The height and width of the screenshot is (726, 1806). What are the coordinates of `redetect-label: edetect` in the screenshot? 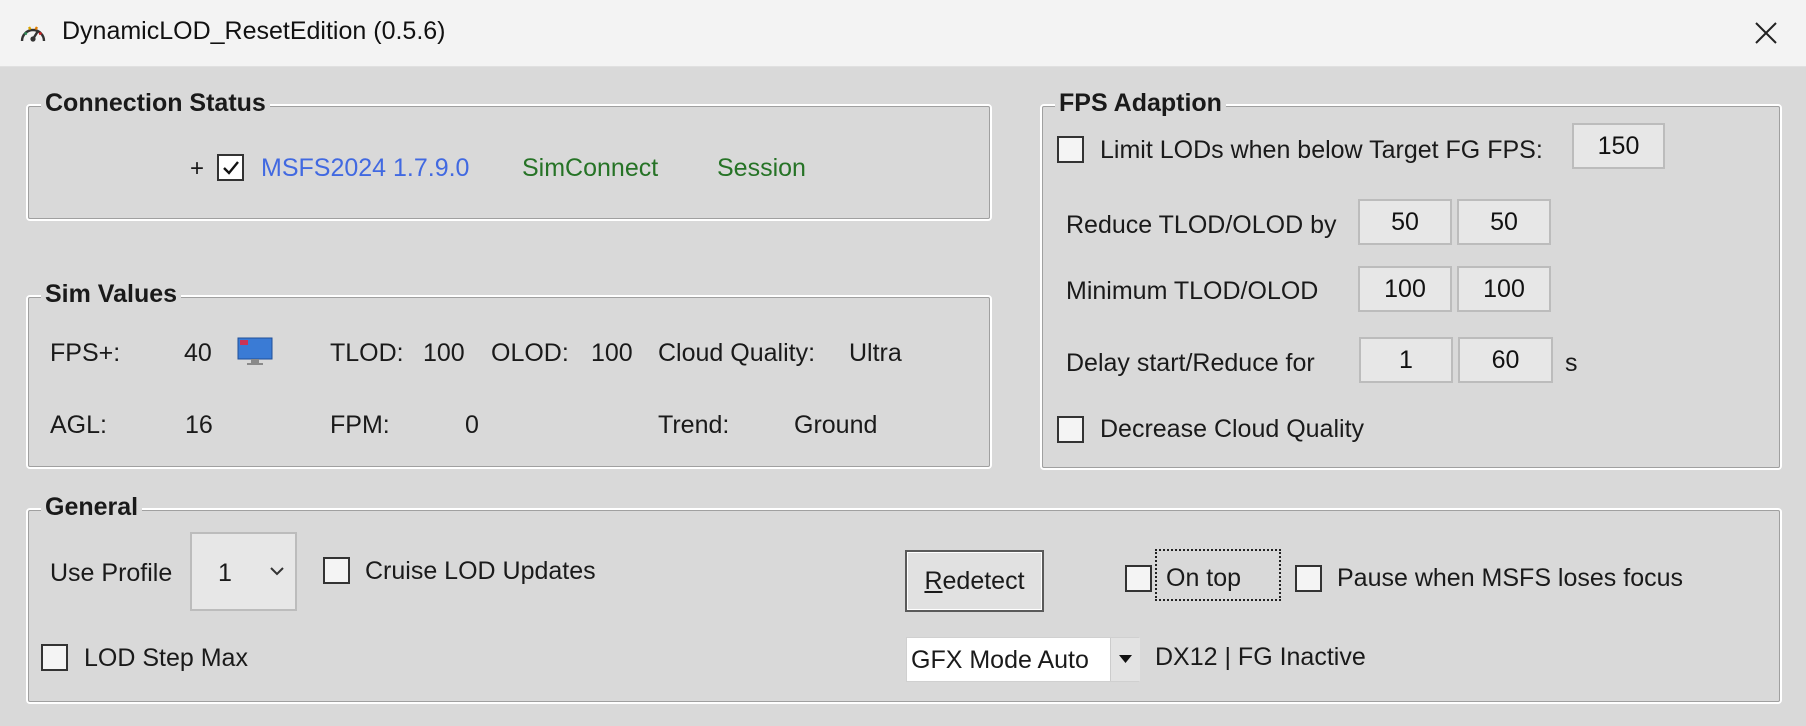 It's located at (983, 581).